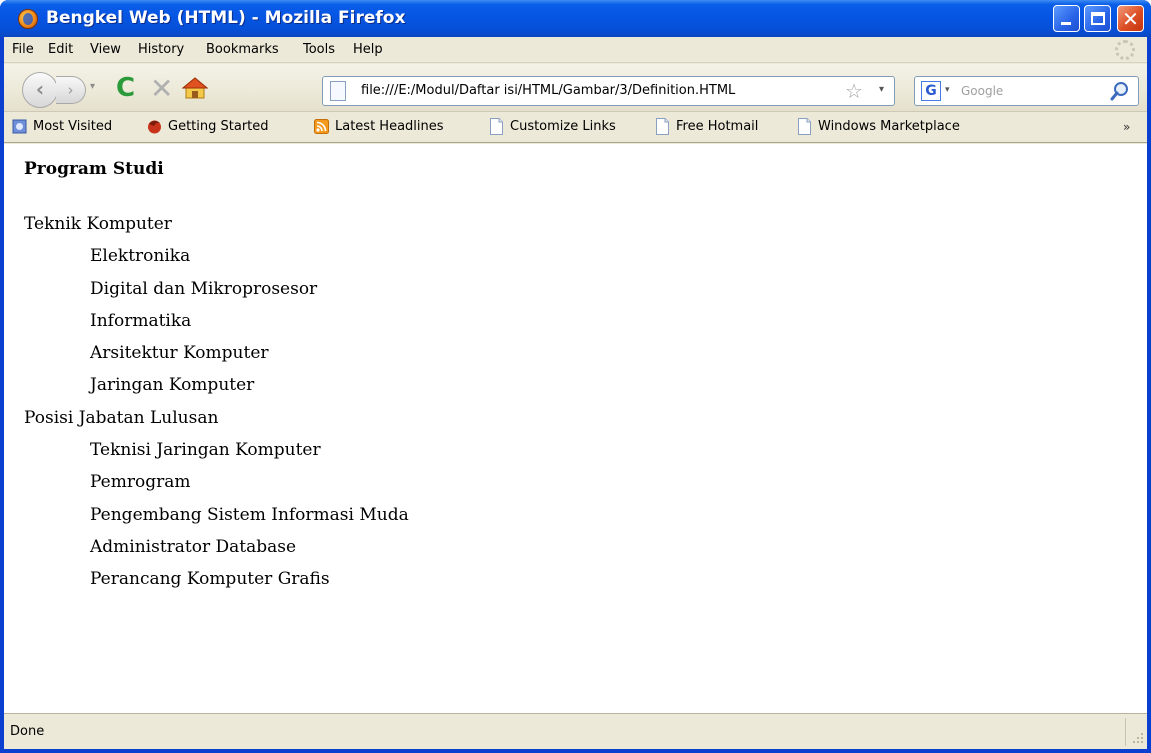  I want to click on search-bar: G ▾, so click(1026, 91).